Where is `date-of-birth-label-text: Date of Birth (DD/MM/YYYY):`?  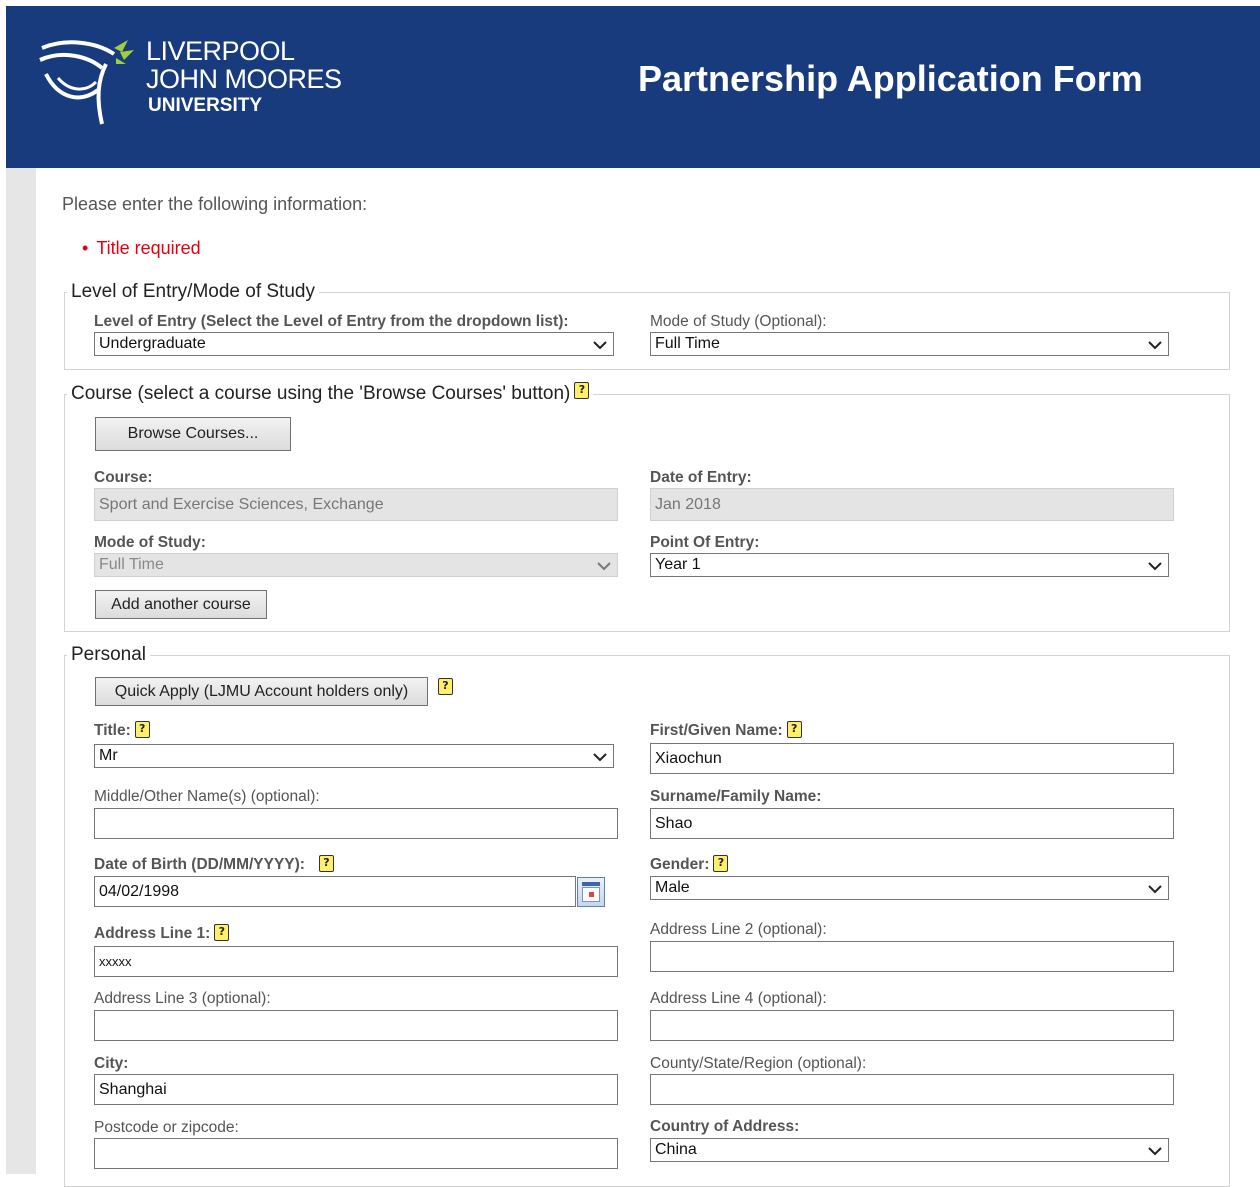
date-of-birth-label-text: Date of Birth (DD/MM/YYYY): is located at coordinates (199, 864).